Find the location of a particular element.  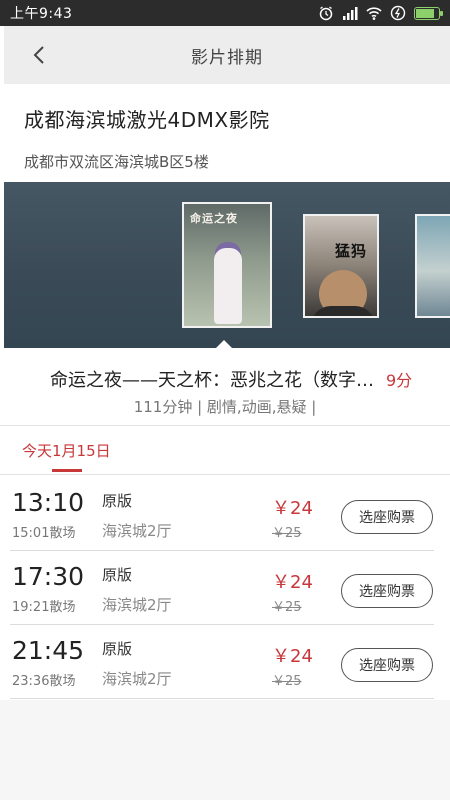

showtime-row: 17:30 19:21散场 原版 海滨城2厅 ￥24 ￥25 选座购票 is located at coordinates (225, 589).